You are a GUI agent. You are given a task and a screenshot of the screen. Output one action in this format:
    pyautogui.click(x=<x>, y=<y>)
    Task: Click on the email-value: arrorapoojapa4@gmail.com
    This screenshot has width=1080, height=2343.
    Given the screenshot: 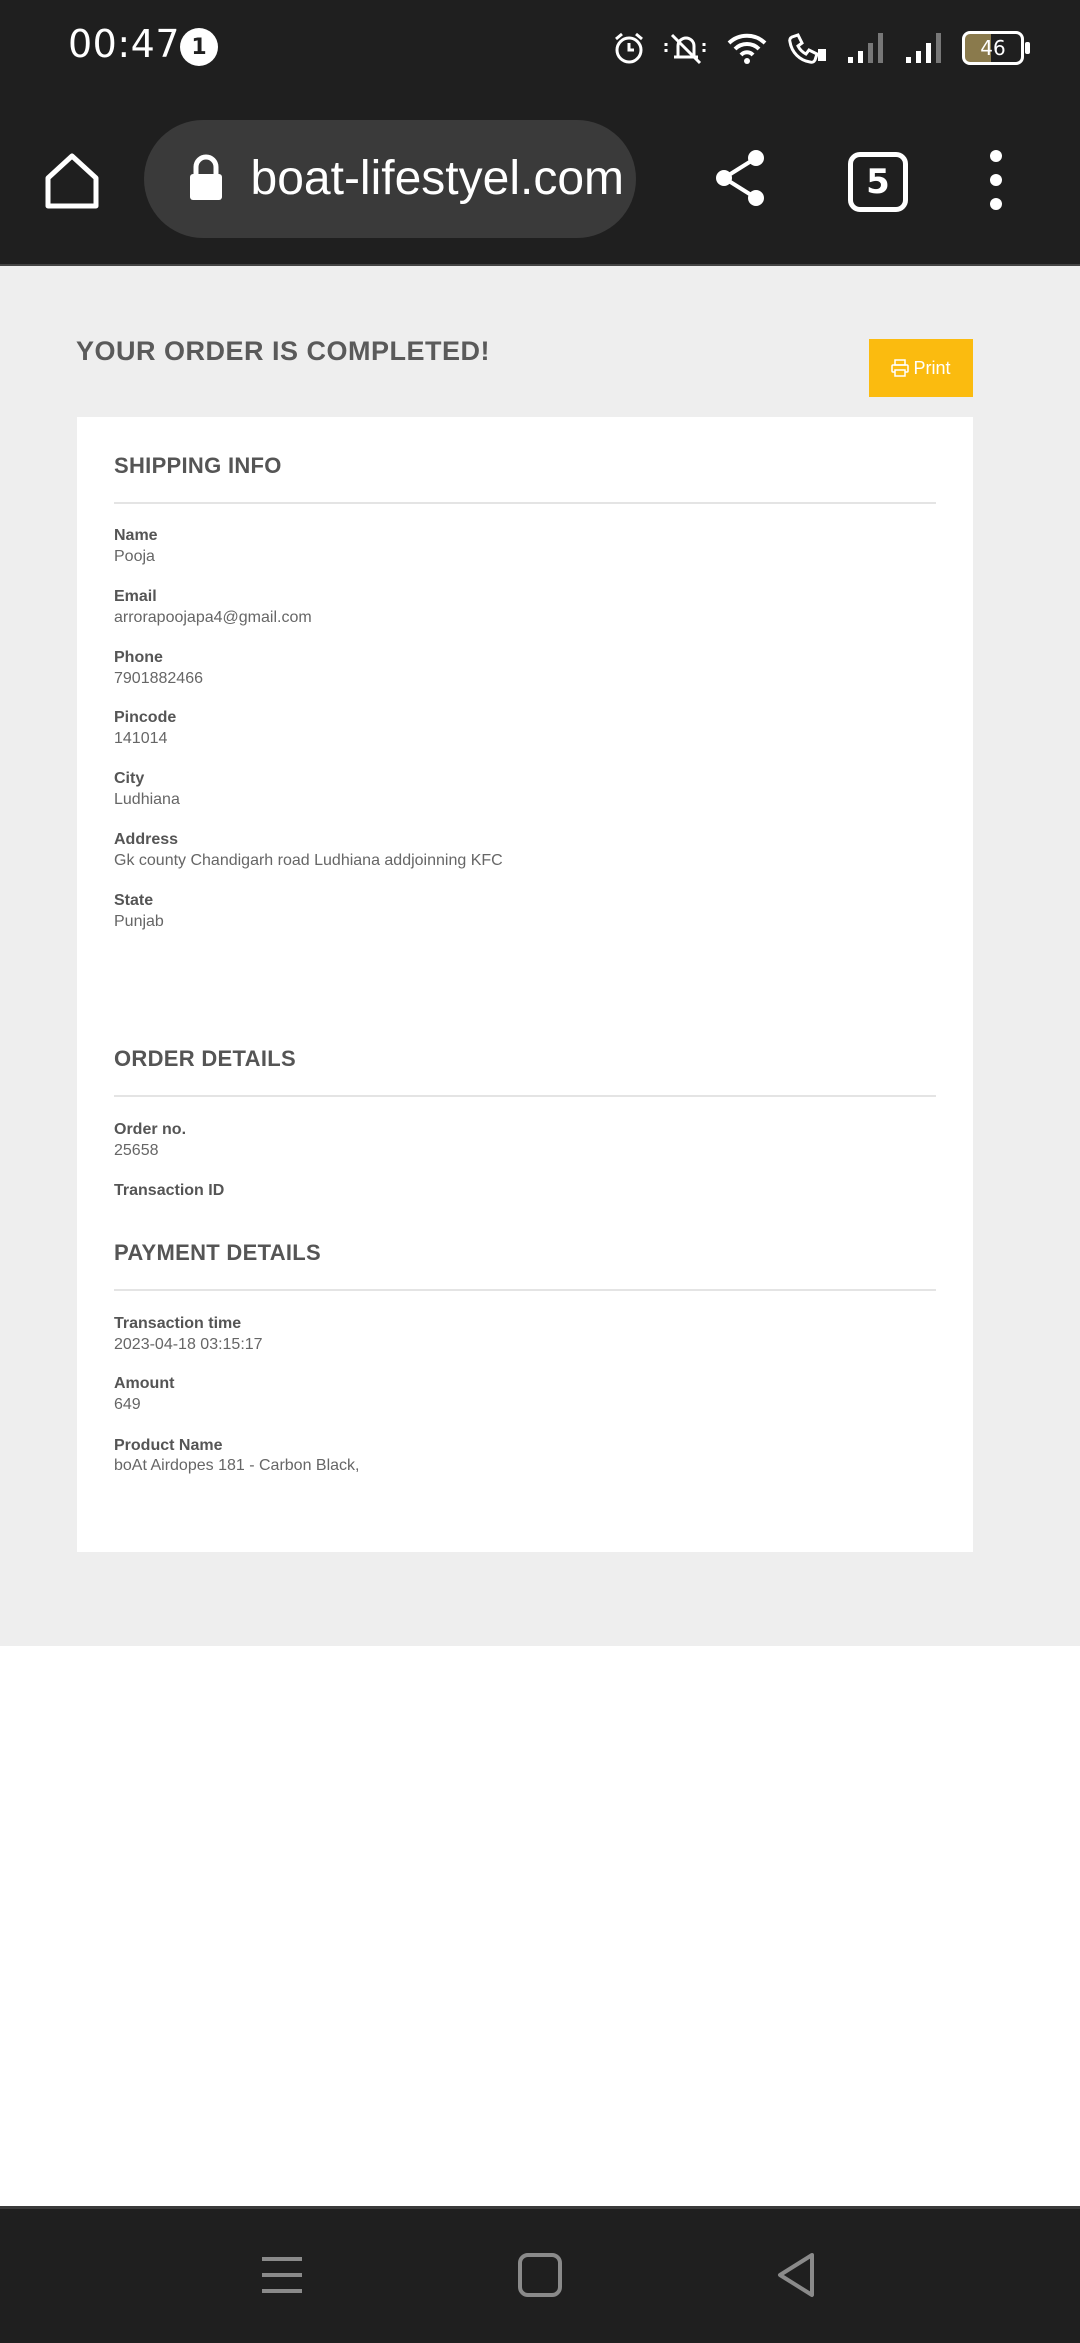 What is the action you would take?
    pyautogui.click(x=213, y=617)
    